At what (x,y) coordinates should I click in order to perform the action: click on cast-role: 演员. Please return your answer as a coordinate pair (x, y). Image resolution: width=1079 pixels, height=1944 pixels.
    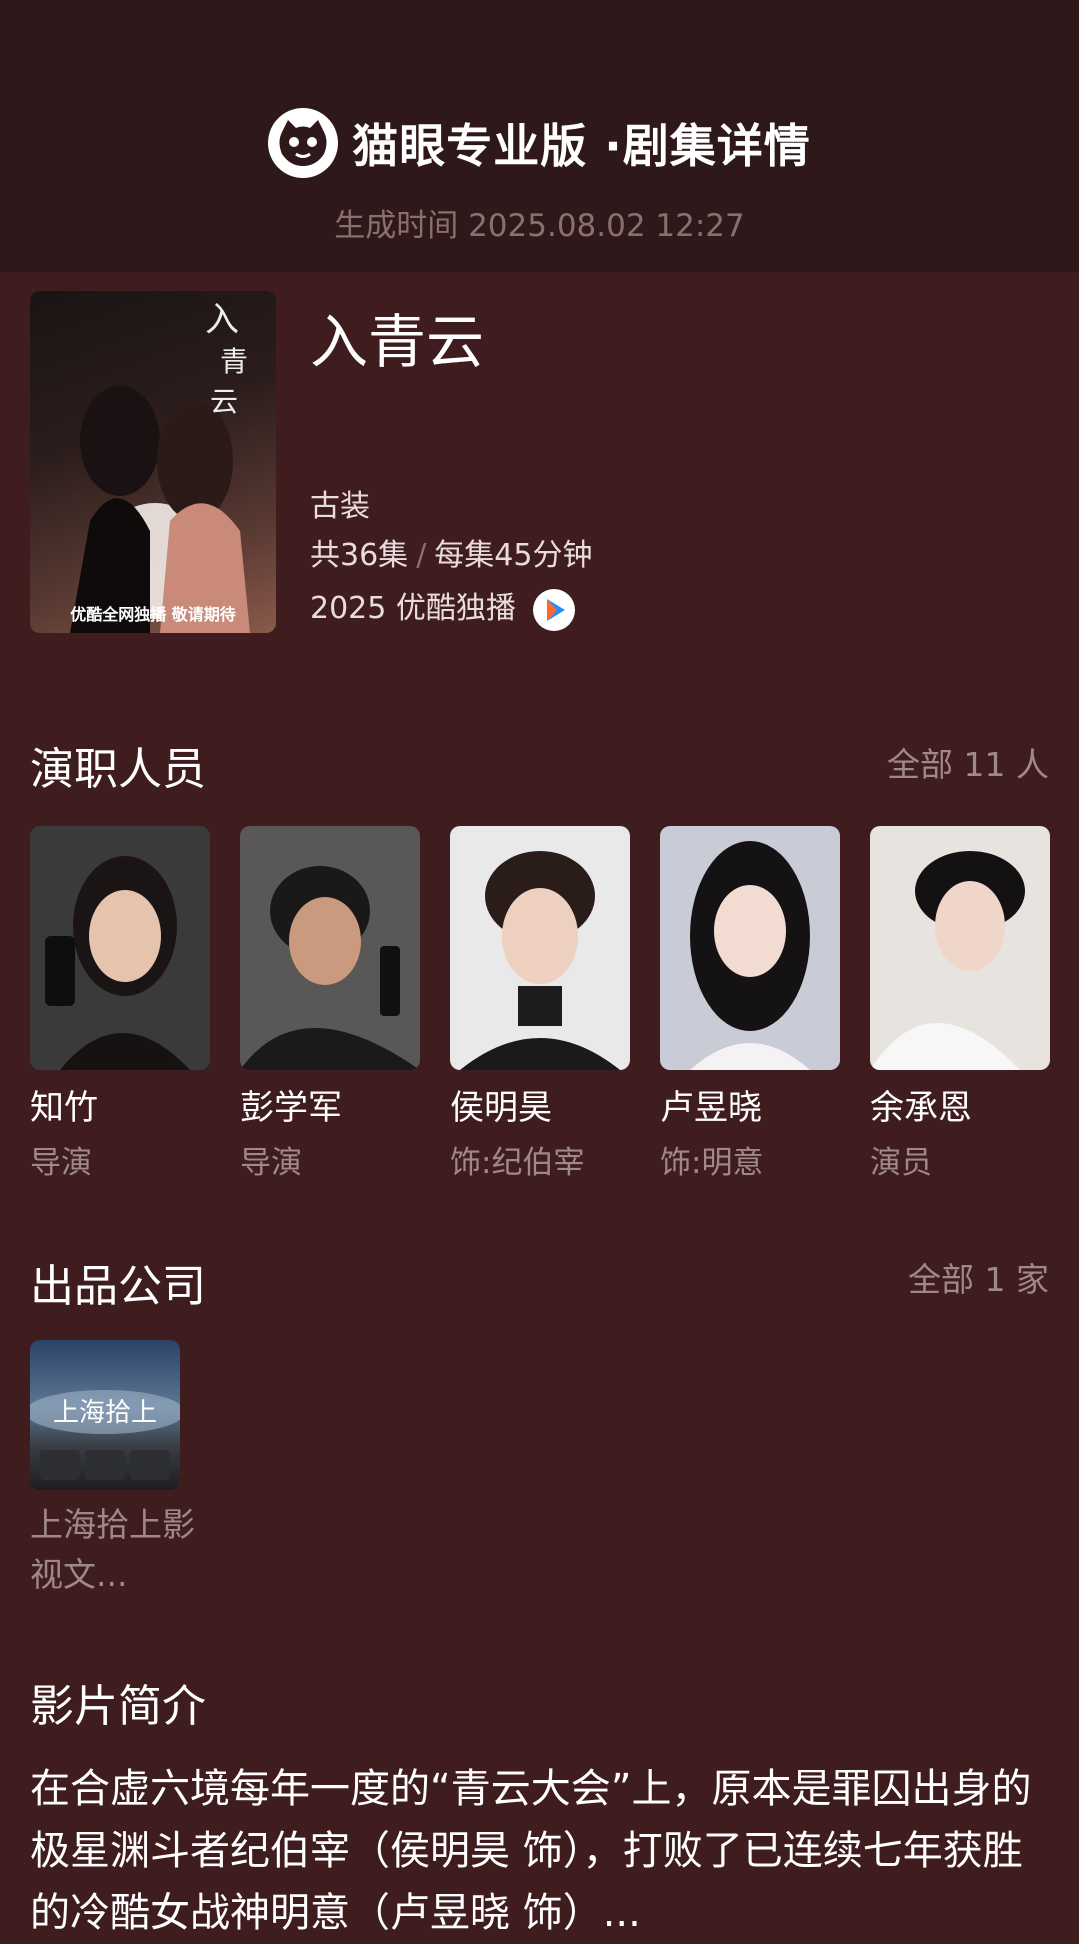
    Looking at the image, I should click on (901, 1163).